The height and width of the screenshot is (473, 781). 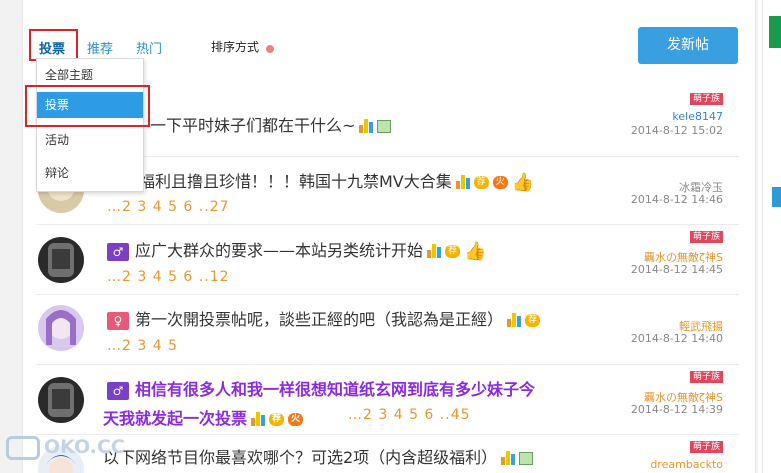 What do you see at coordinates (762, 236) in the screenshot?
I see `divider` at bounding box center [762, 236].